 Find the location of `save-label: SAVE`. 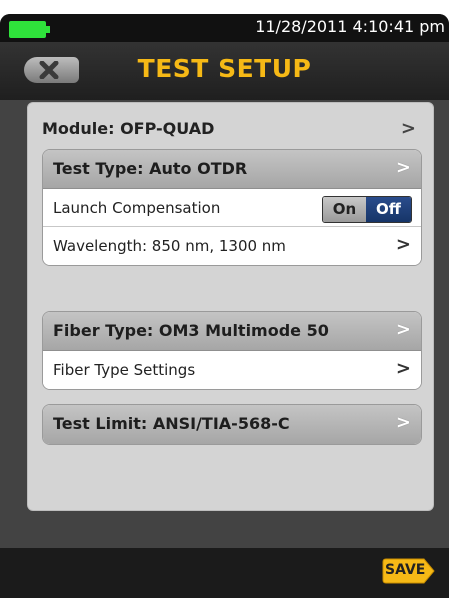

save-label: SAVE is located at coordinates (405, 570).